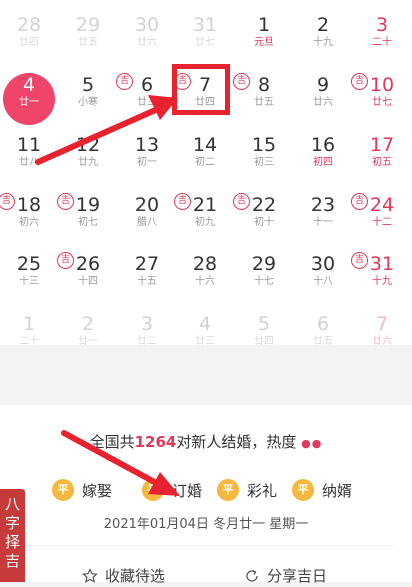  I want to click on favorite-label: 收藏待选, so click(135, 576).